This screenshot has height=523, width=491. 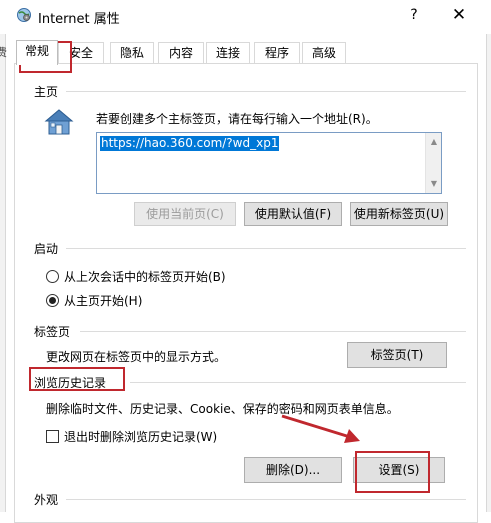 What do you see at coordinates (433, 163) in the screenshot?
I see `textarea-scrollbar: ▲ ▼` at bounding box center [433, 163].